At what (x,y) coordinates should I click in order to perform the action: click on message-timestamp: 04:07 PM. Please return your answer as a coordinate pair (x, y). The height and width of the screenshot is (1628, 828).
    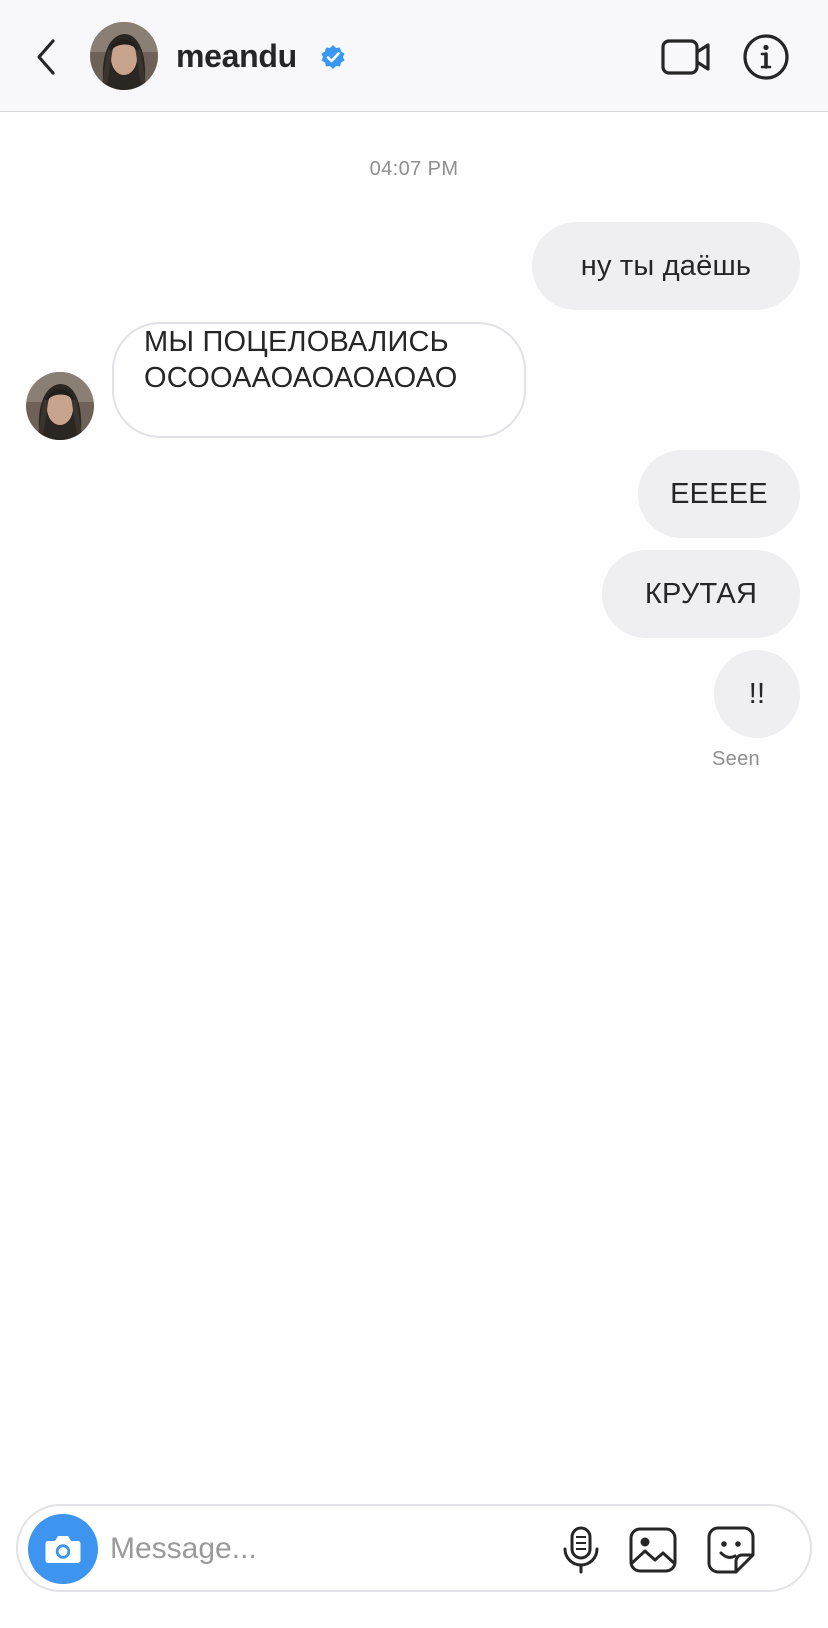
    Looking at the image, I should click on (414, 169).